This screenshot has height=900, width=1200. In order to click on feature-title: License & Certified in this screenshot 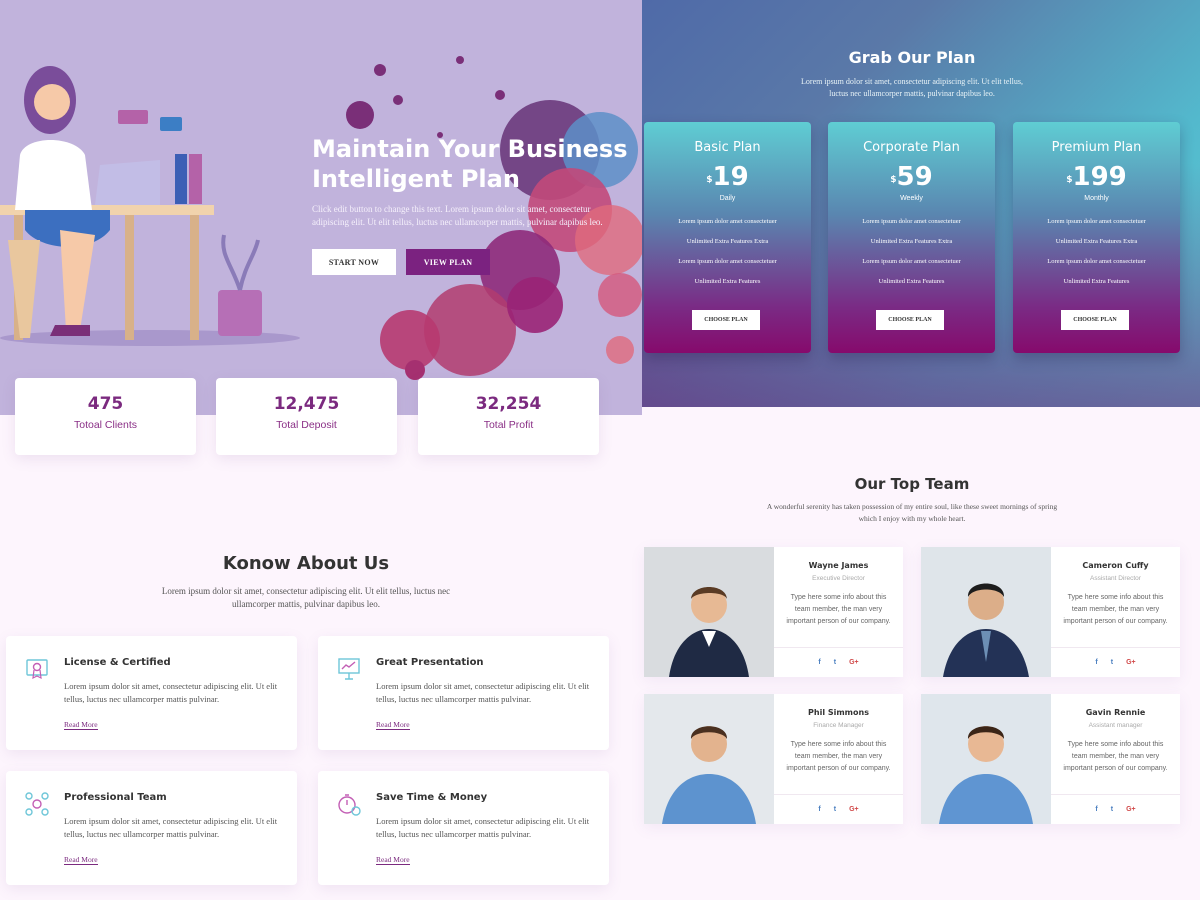, I will do `click(117, 662)`.